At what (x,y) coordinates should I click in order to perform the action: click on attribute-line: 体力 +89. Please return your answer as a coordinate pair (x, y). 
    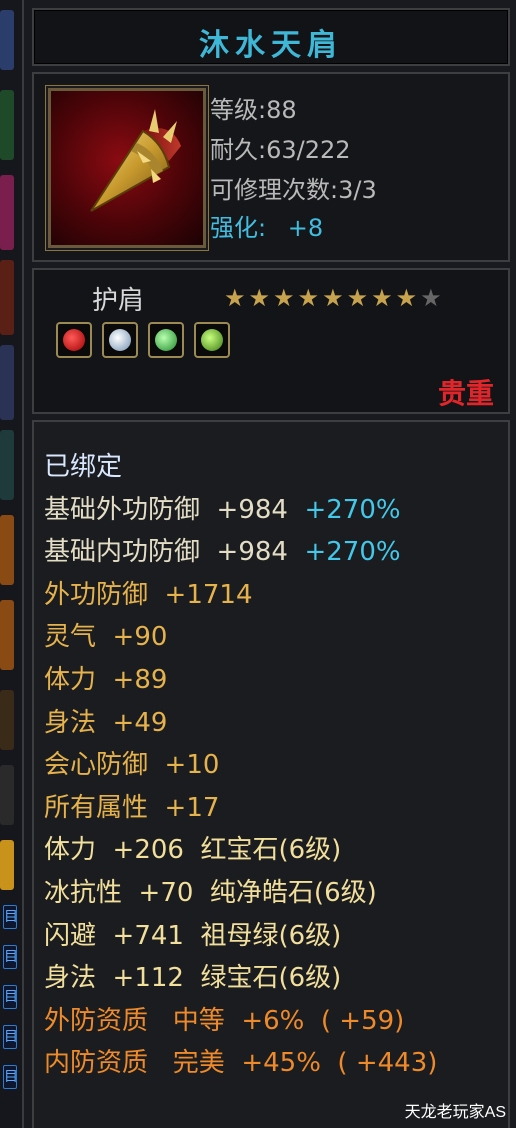
    Looking at the image, I should click on (105, 677).